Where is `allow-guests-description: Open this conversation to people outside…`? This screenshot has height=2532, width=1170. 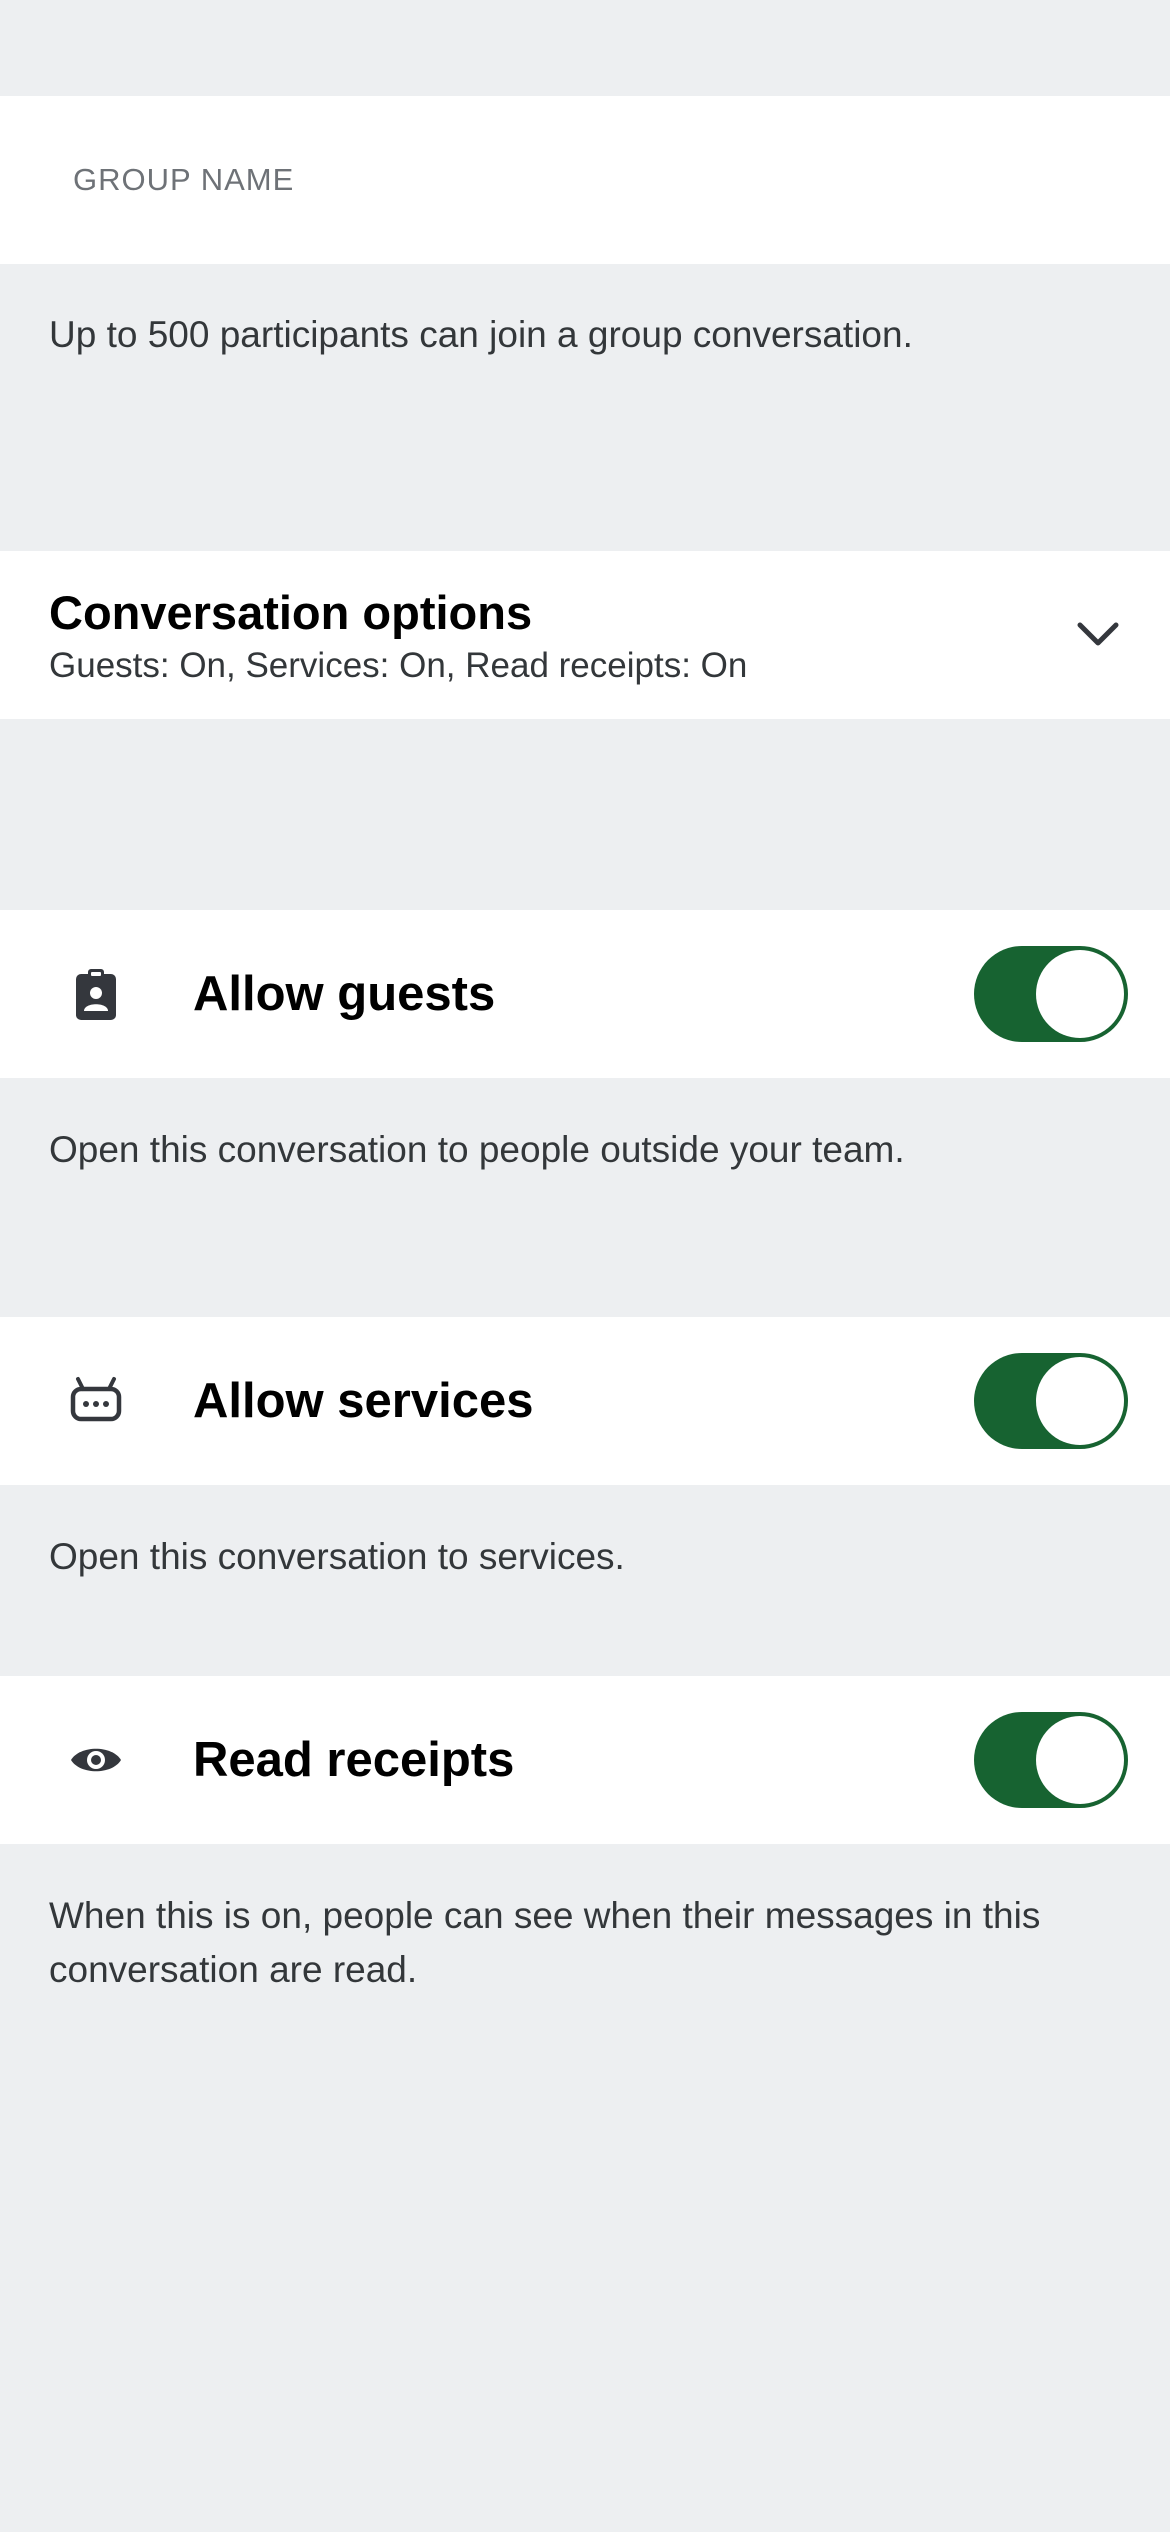 allow-guests-description: Open this conversation to people outside… is located at coordinates (477, 1149).